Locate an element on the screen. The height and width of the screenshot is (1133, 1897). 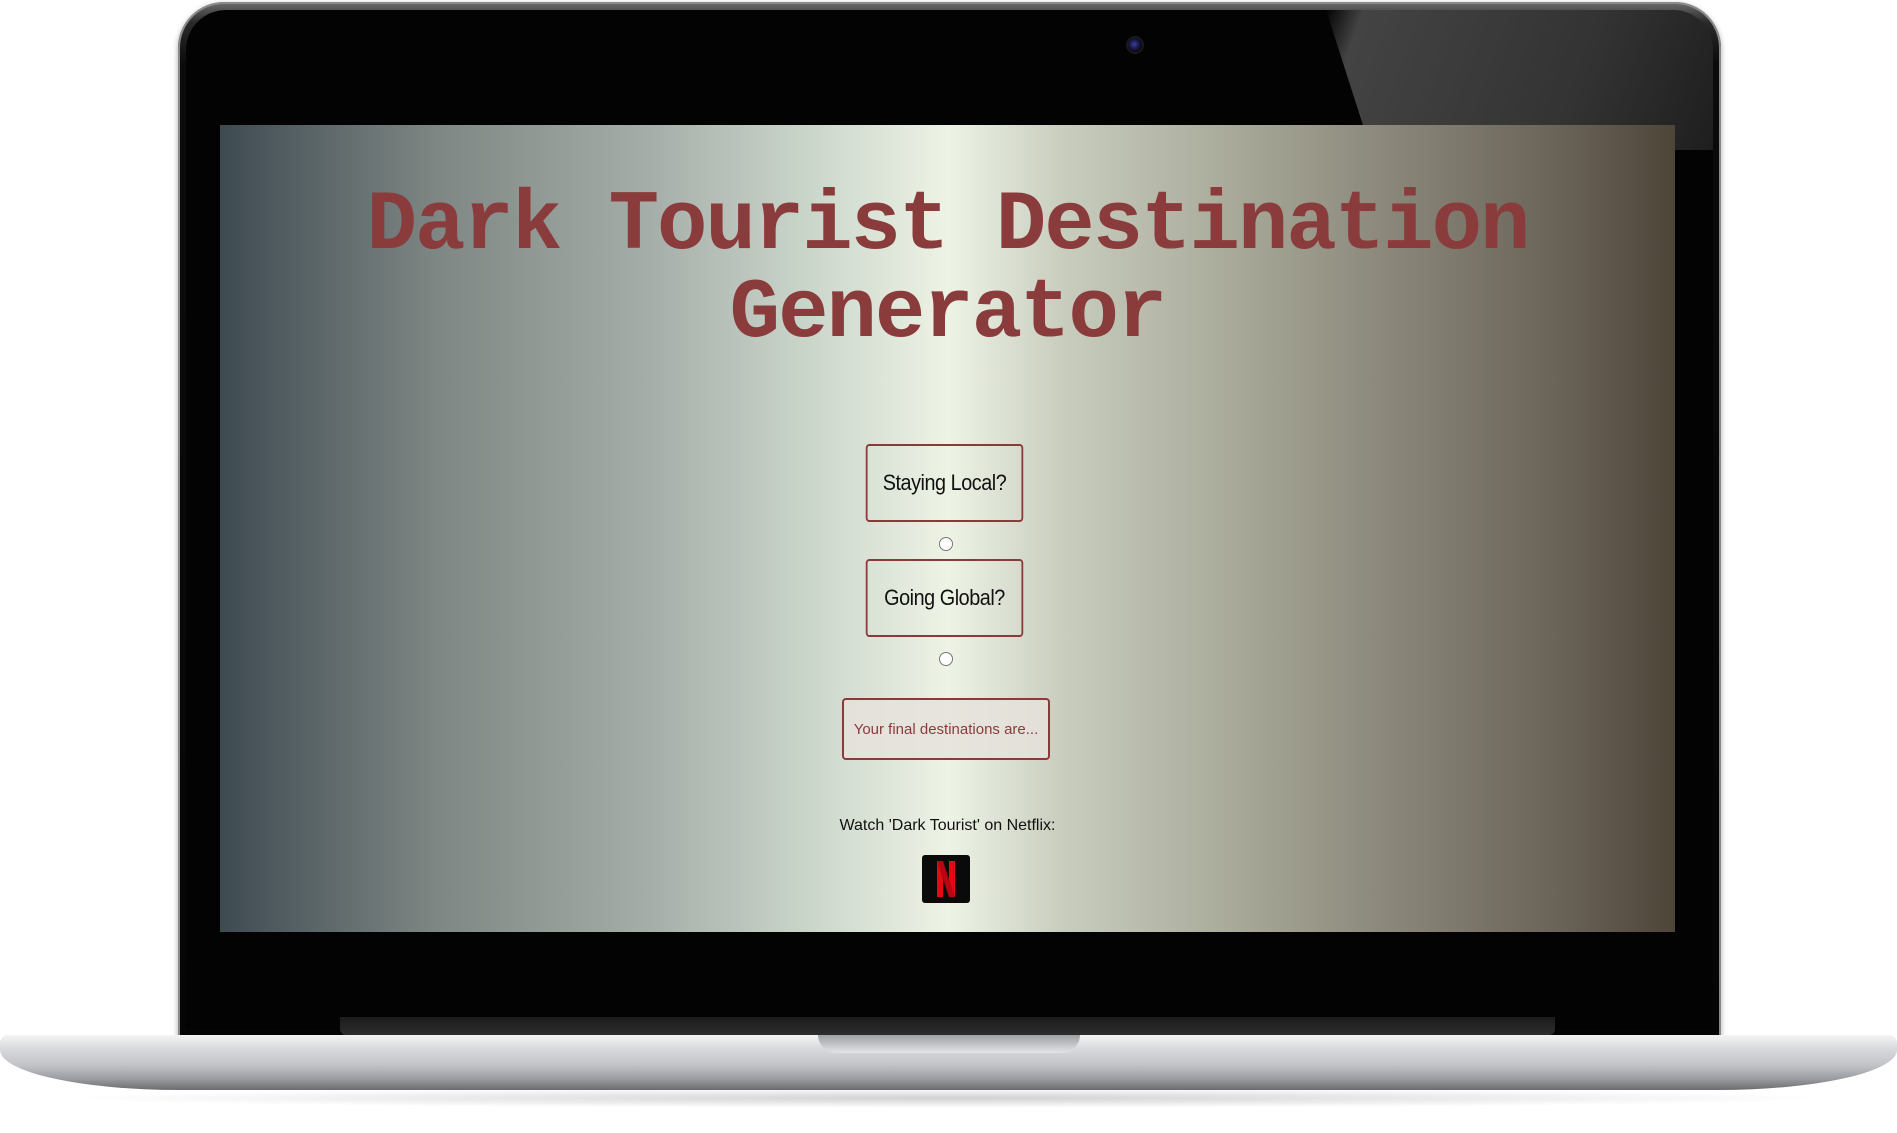
page-title-line-1: Dark Tourist Destination is located at coordinates (948, 226).